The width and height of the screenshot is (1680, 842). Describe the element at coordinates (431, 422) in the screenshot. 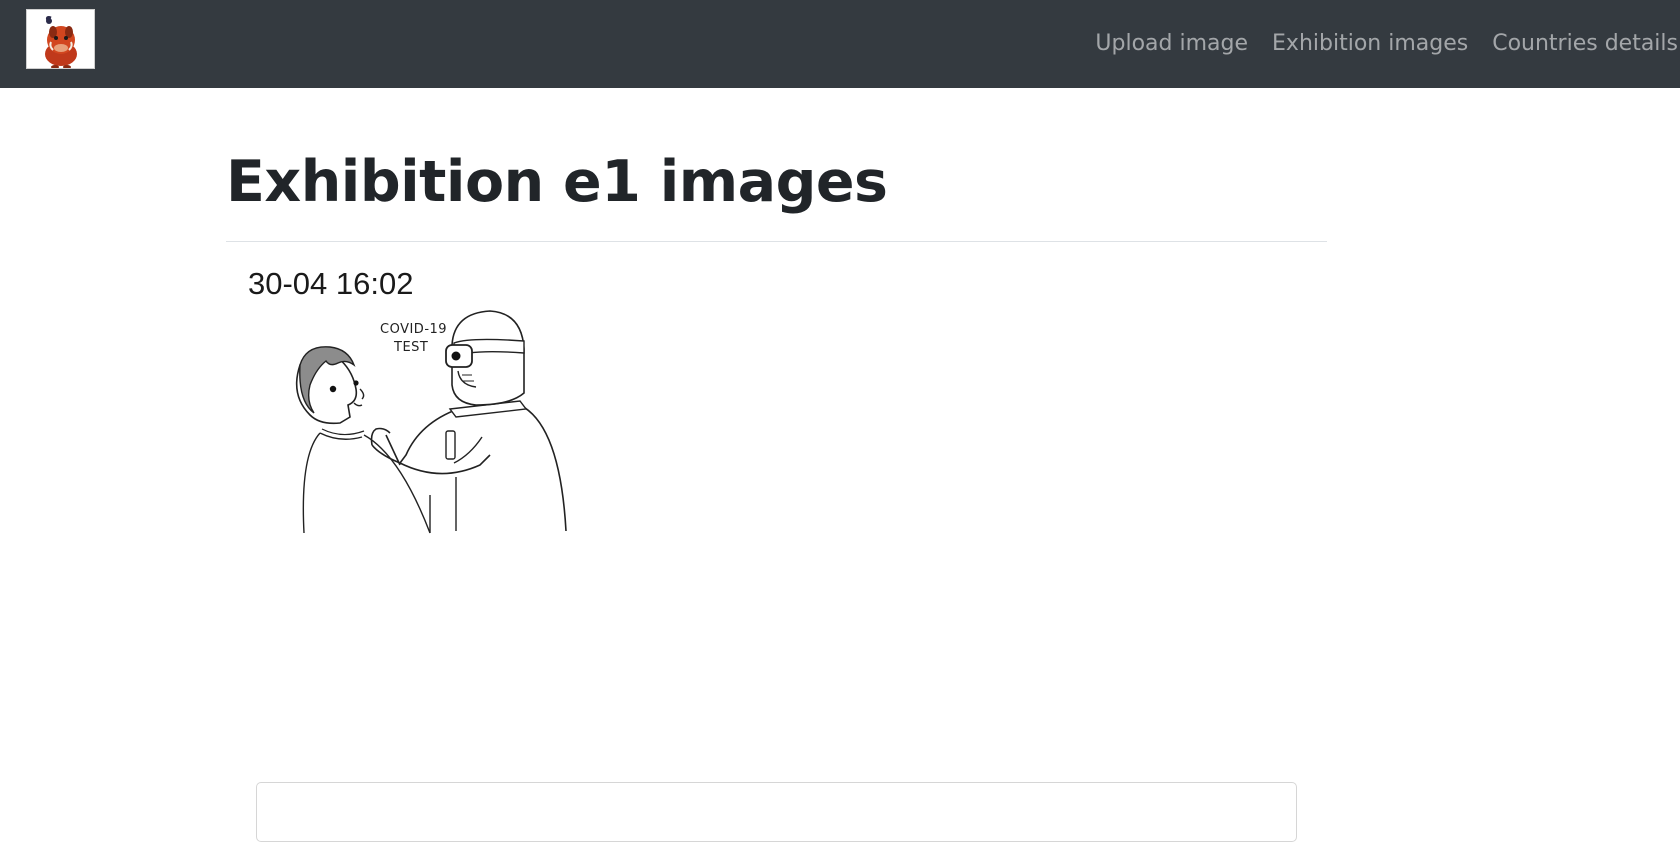

I see `covid-test-illustration: COVID-19 TEST` at that location.